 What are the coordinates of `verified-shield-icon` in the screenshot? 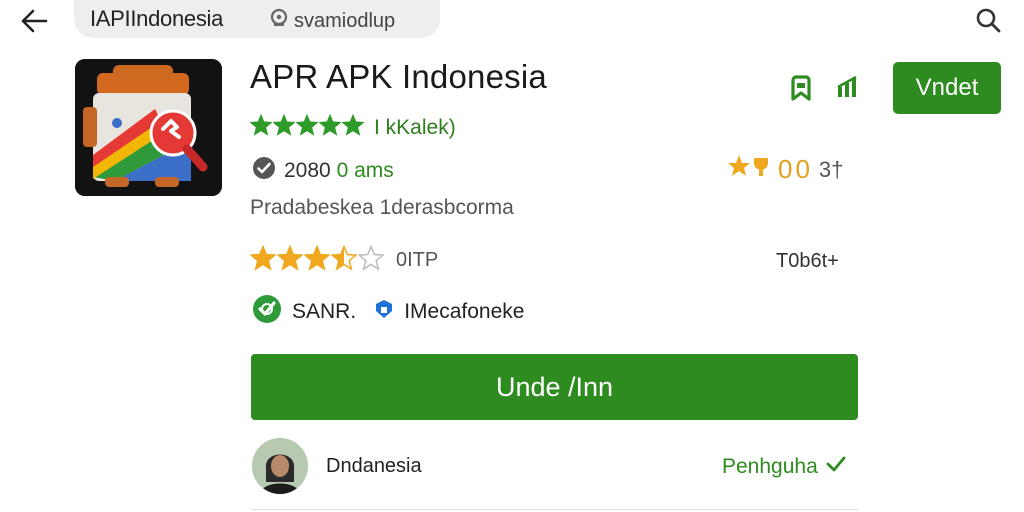 It's located at (267, 311).